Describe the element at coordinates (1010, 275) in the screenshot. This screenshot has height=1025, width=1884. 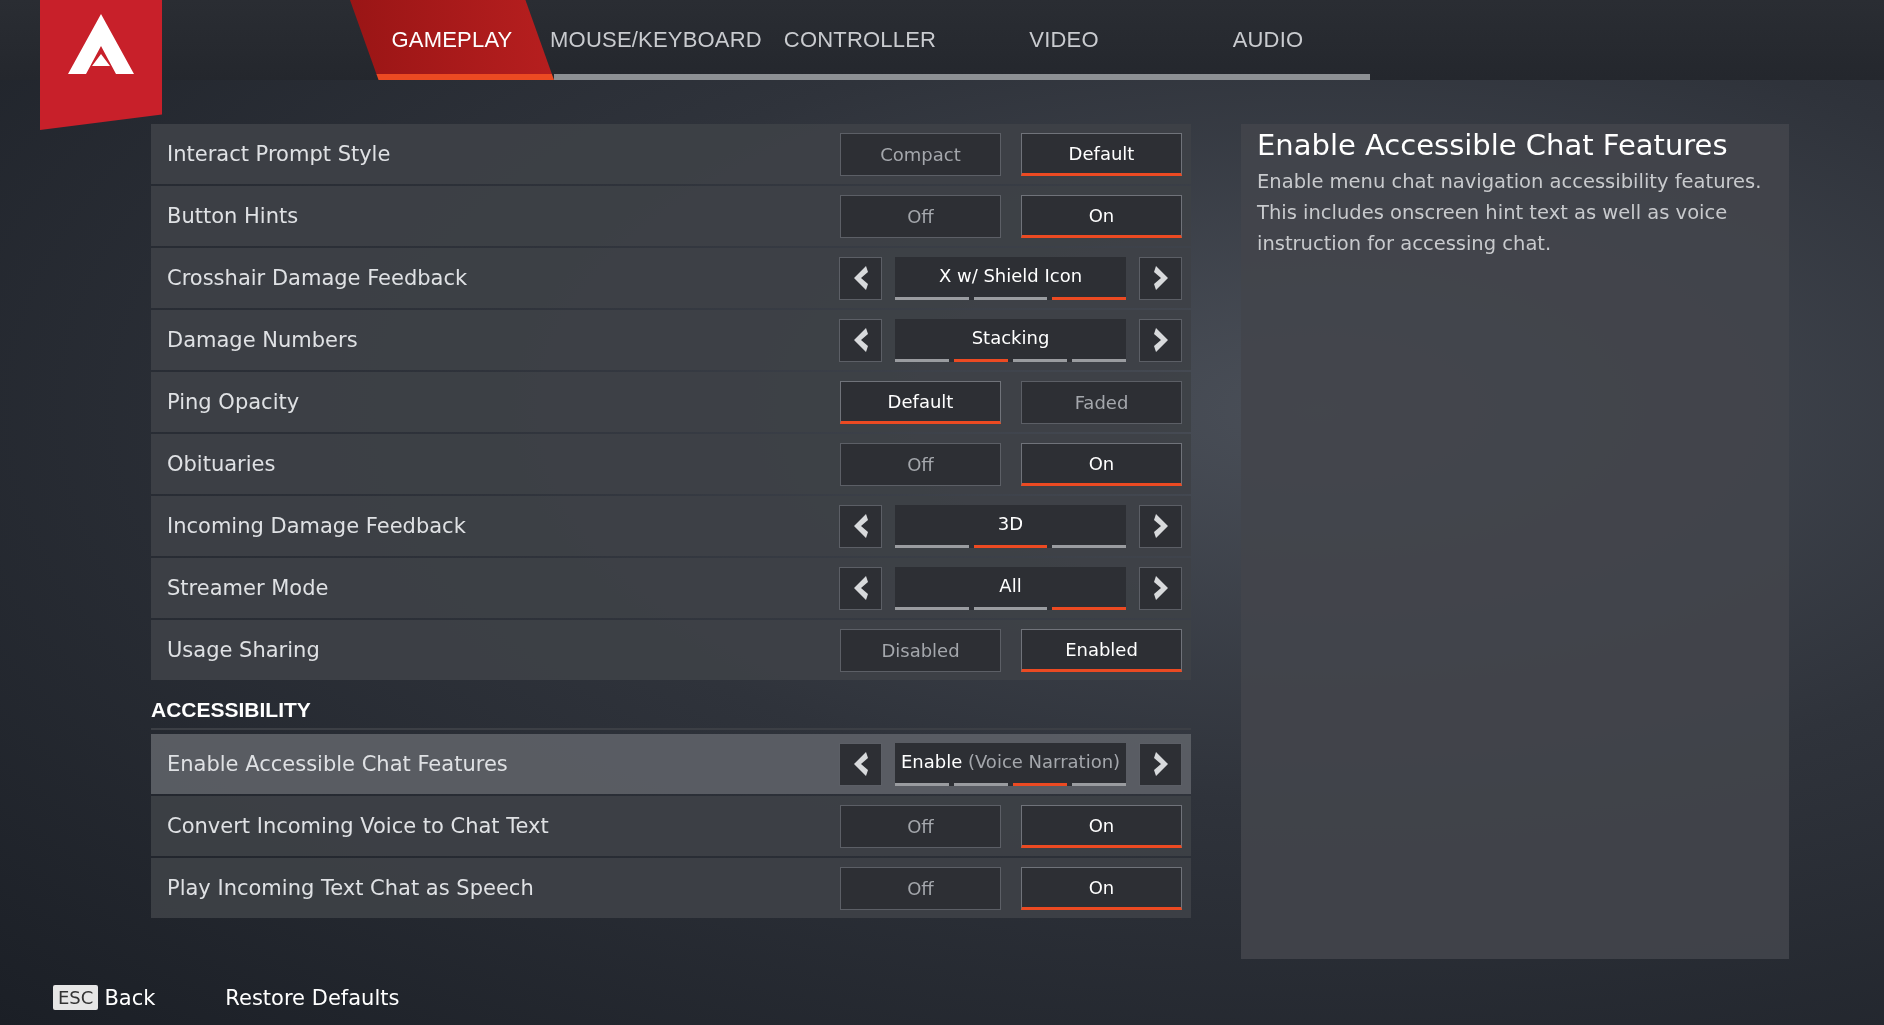
I see `setting-value: X w/ Shield Icon` at that location.